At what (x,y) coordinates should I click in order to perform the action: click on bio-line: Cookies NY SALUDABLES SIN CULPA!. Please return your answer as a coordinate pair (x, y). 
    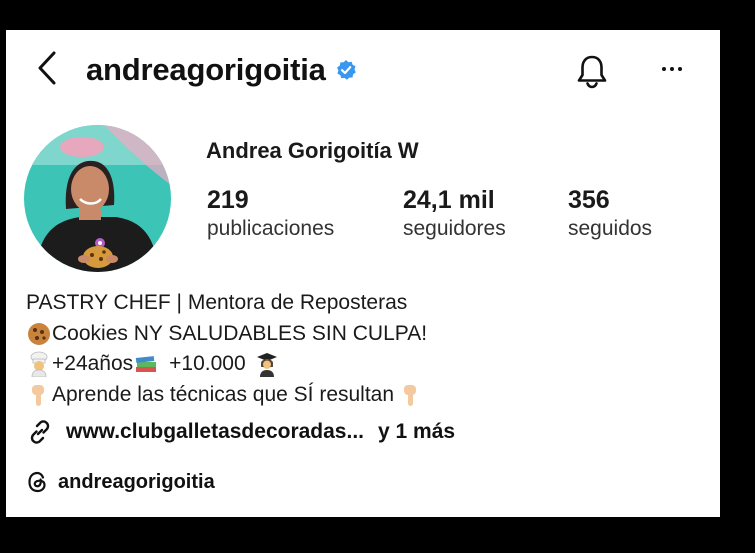
    Looking at the image, I should click on (366, 334).